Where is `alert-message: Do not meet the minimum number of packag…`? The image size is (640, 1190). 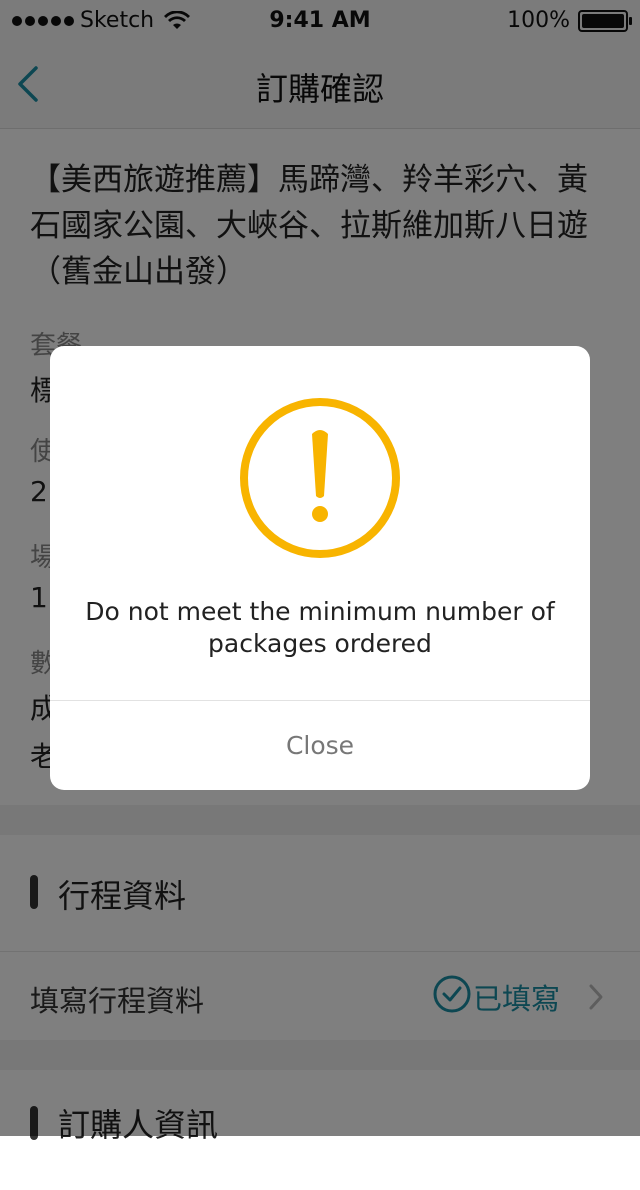
alert-message: Do not meet the minimum number of packag… is located at coordinates (320, 627).